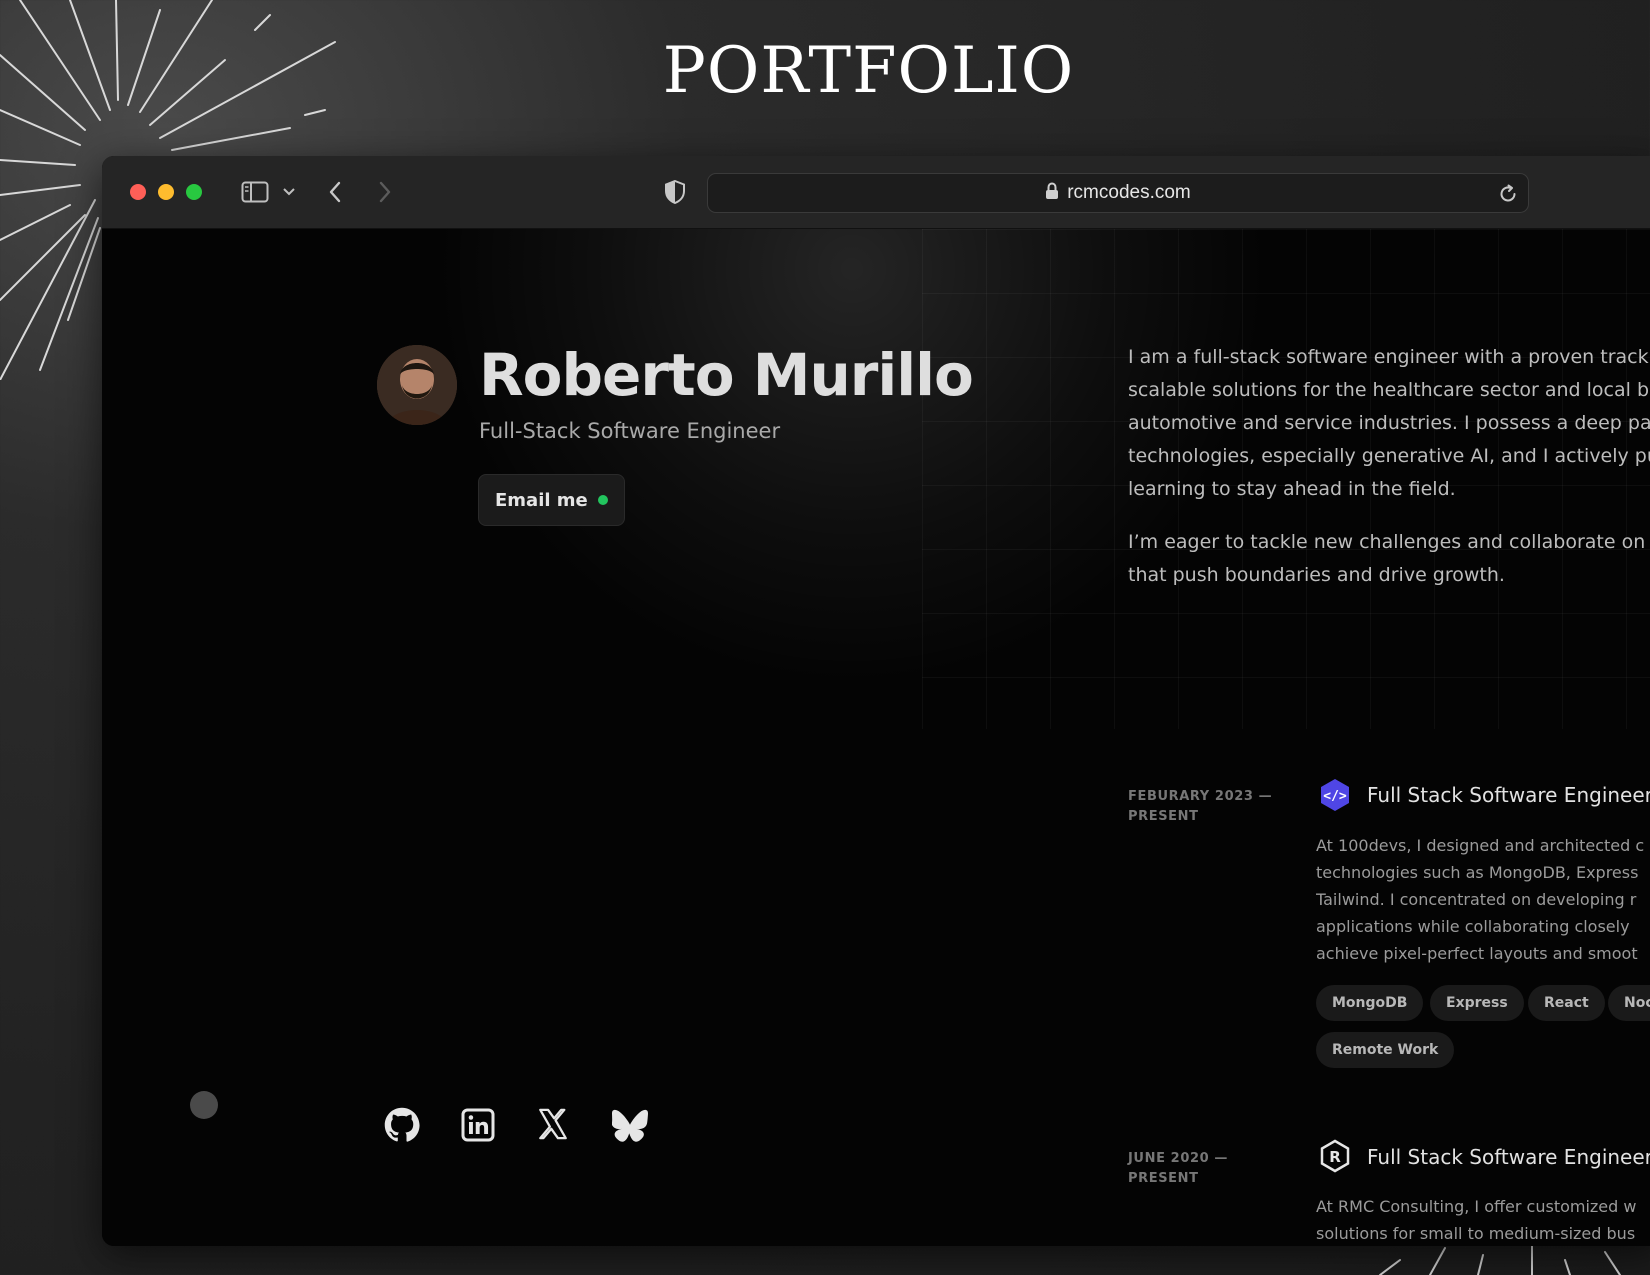 This screenshot has height=1275, width=1650. What do you see at coordinates (675, 192) in the screenshot?
I see `shield-icon` at bounding box center [675, 192].